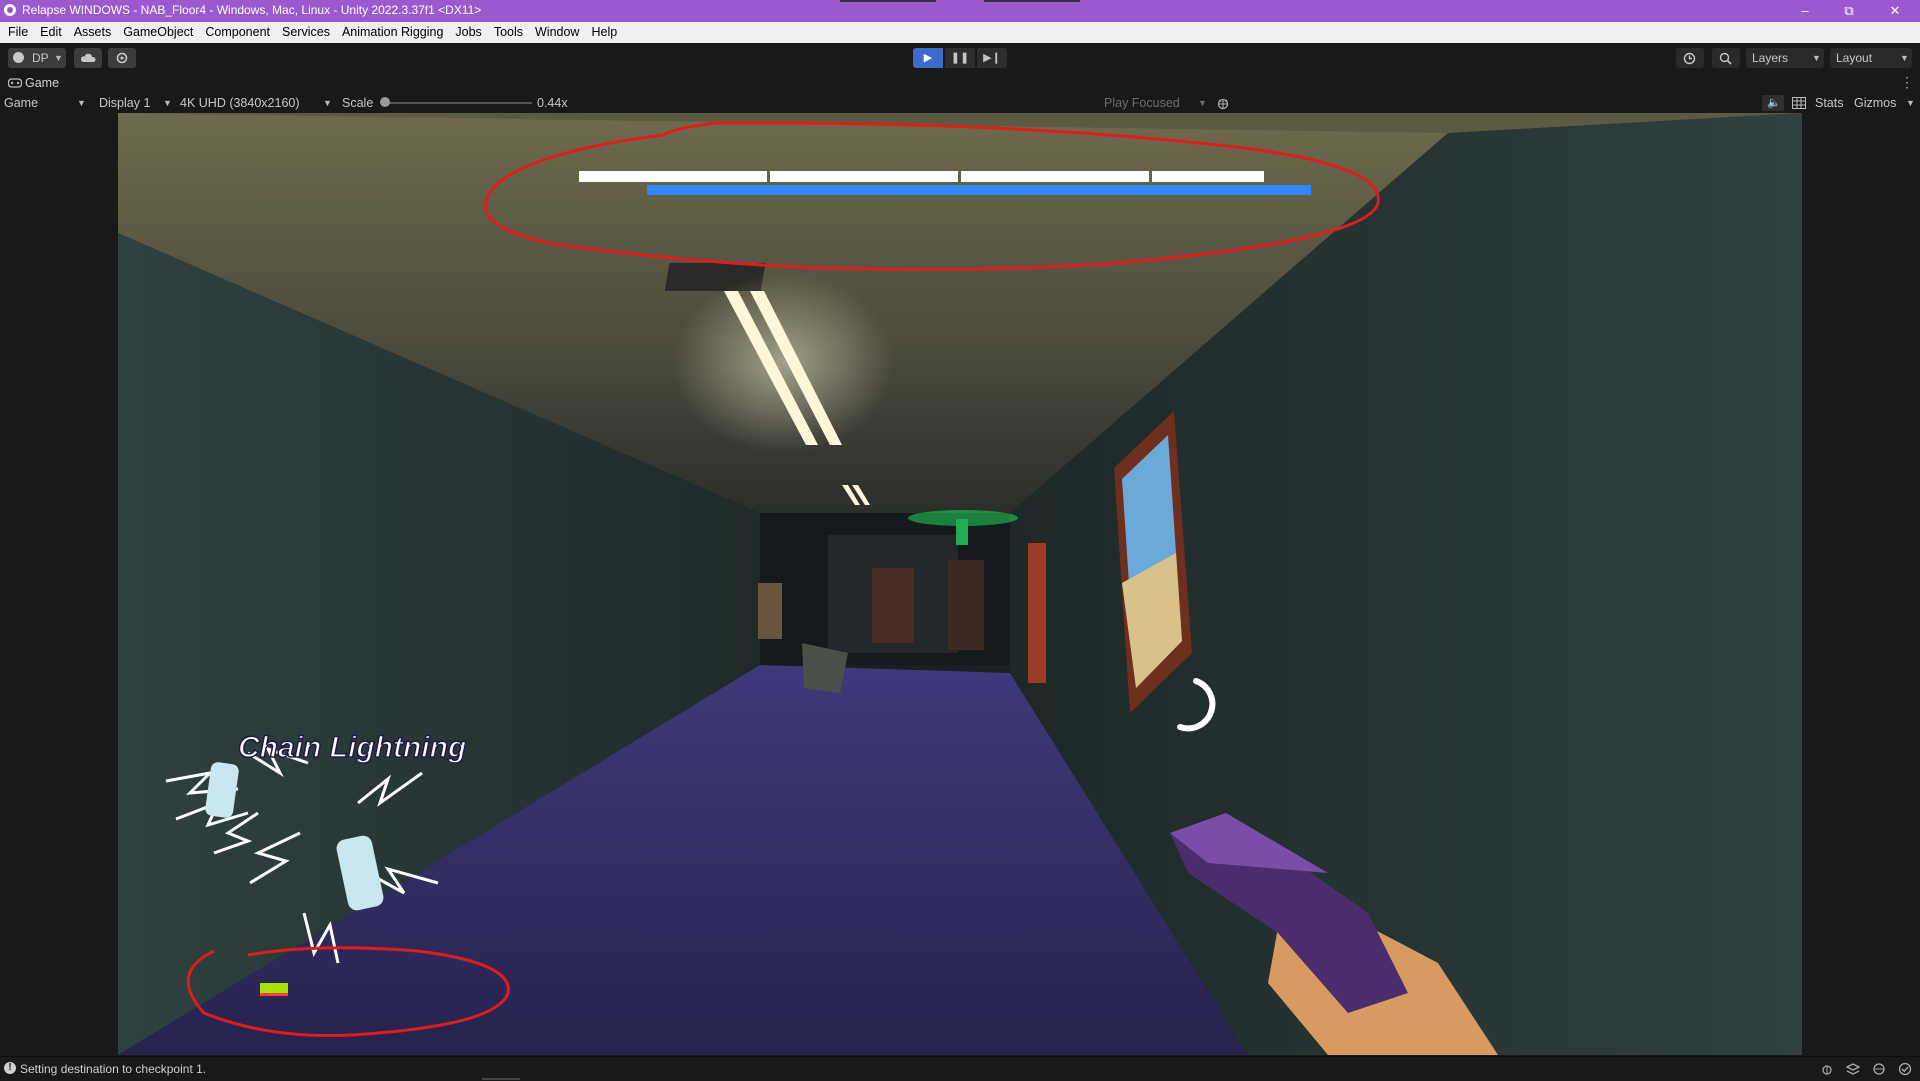 The height and width of the screenshot is (1081, 1920). I want to click on pause-icon: ❚❚, so click(960, 58).